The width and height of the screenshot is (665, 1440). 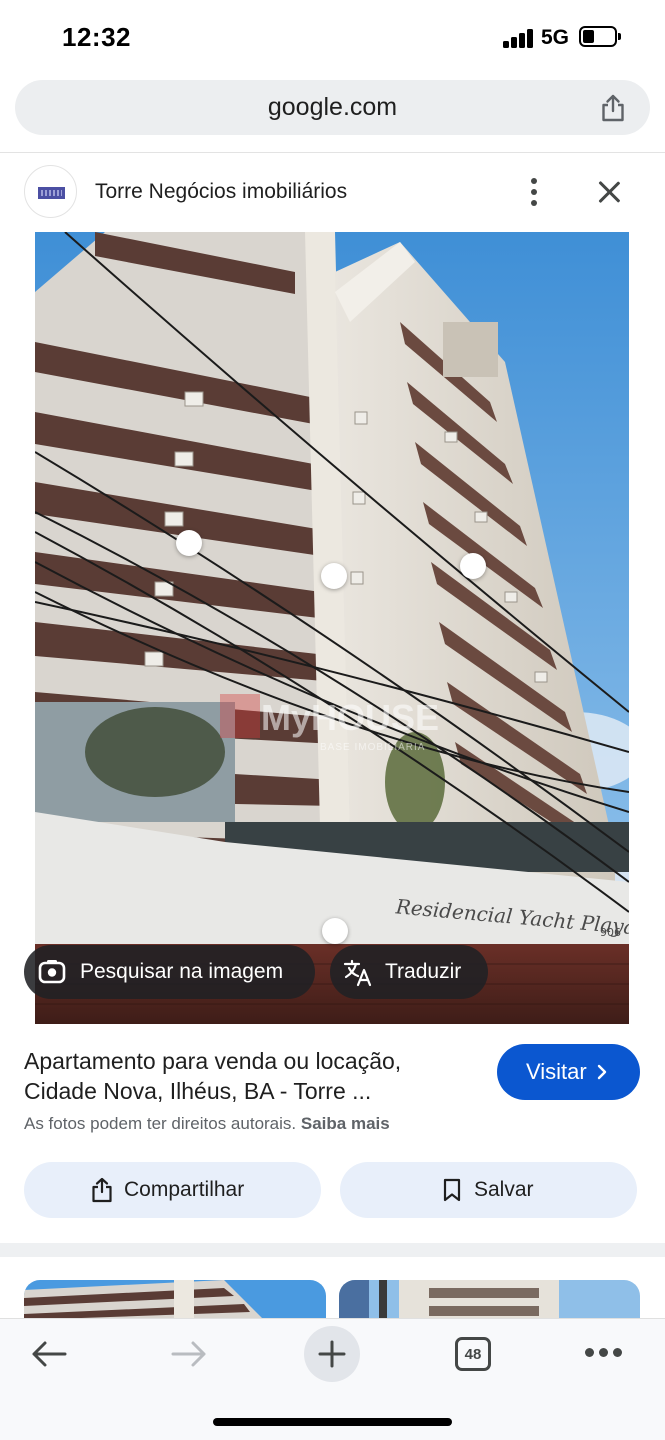 What do you see at coordinates (96, 37) in the screenshot?
I see `status-time: 12:32` at bounding box center [96, 37].